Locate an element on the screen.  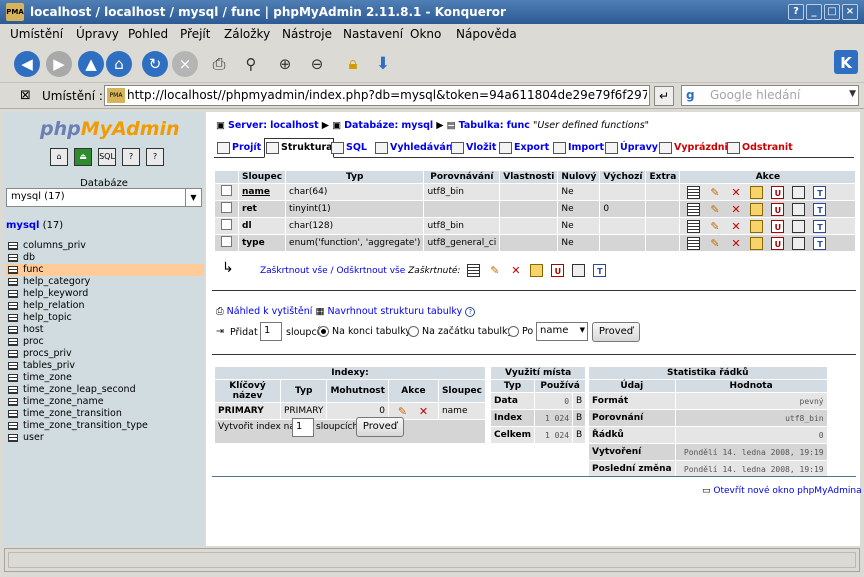
unique-selected-icon: U is located at coordinates (558, 270).